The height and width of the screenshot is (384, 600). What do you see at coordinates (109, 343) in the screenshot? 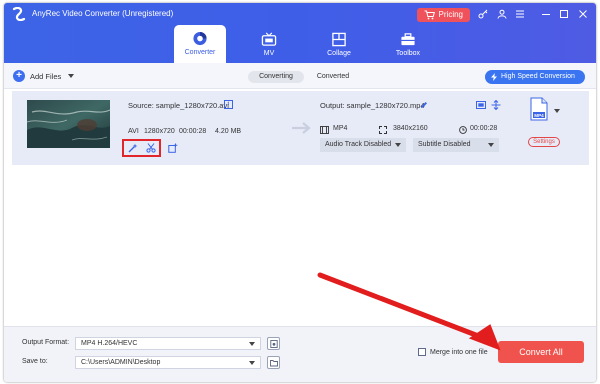
I see `output-format-value: MP4 H.264/HEVC` at bounding box center [109, 343].